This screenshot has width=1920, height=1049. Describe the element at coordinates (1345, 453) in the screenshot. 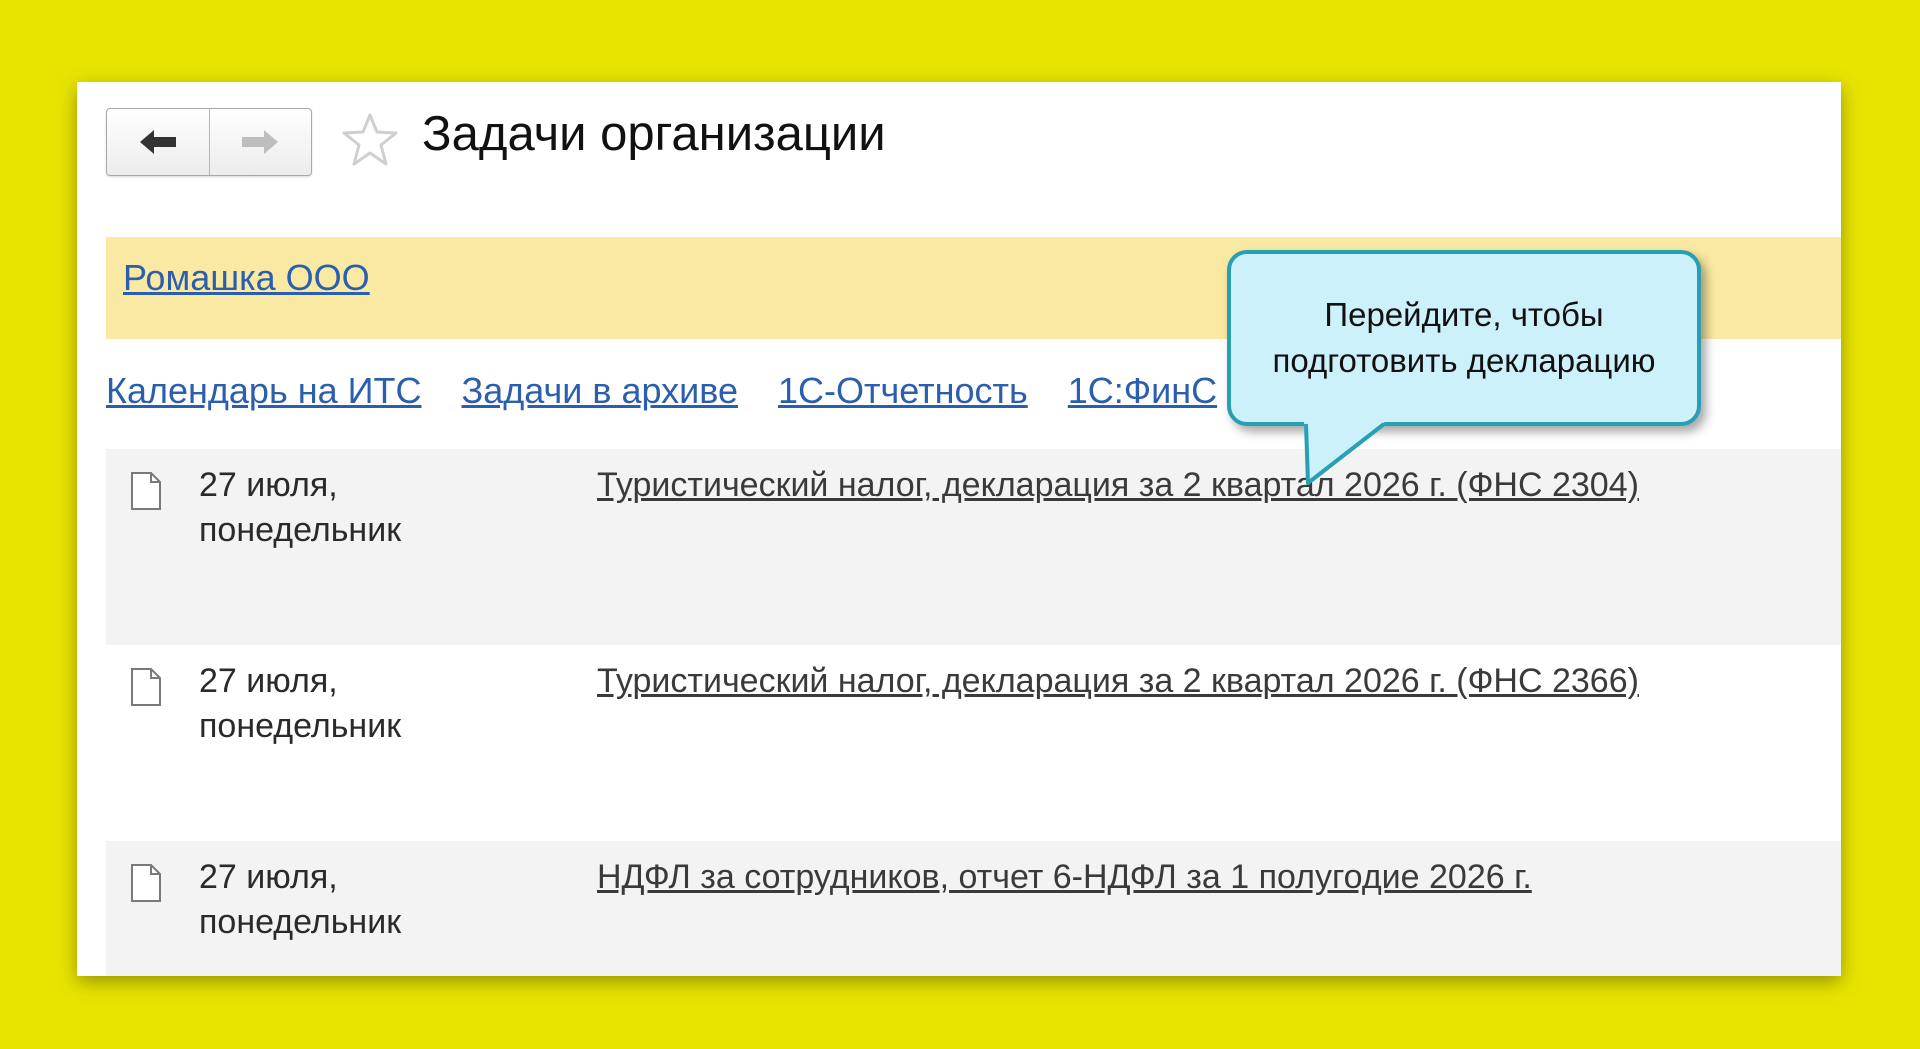

I see `callout-pointer` at that location.